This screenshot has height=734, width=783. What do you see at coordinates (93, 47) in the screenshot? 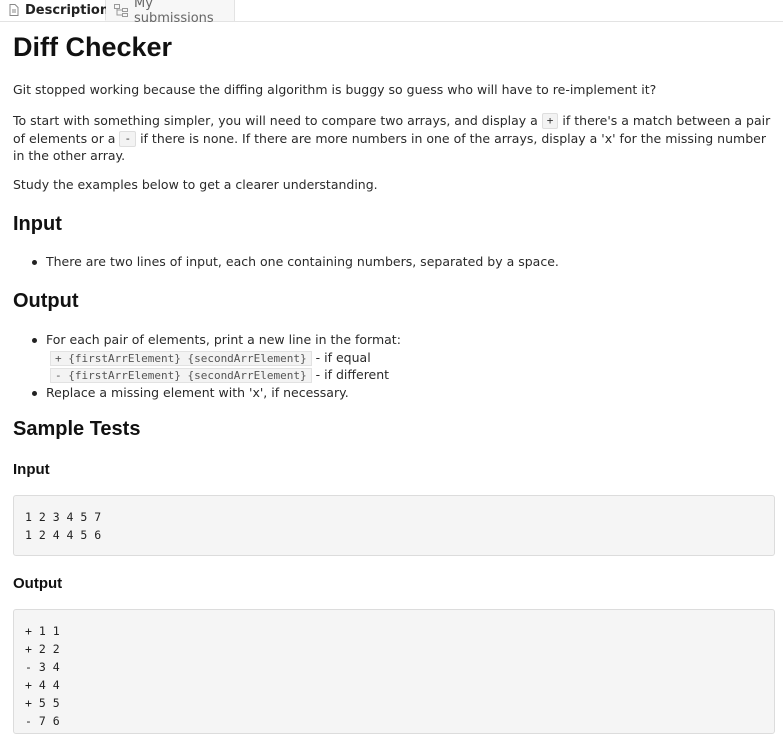
I see `page-title: Diff Checker` at bounding box center [93, 47].